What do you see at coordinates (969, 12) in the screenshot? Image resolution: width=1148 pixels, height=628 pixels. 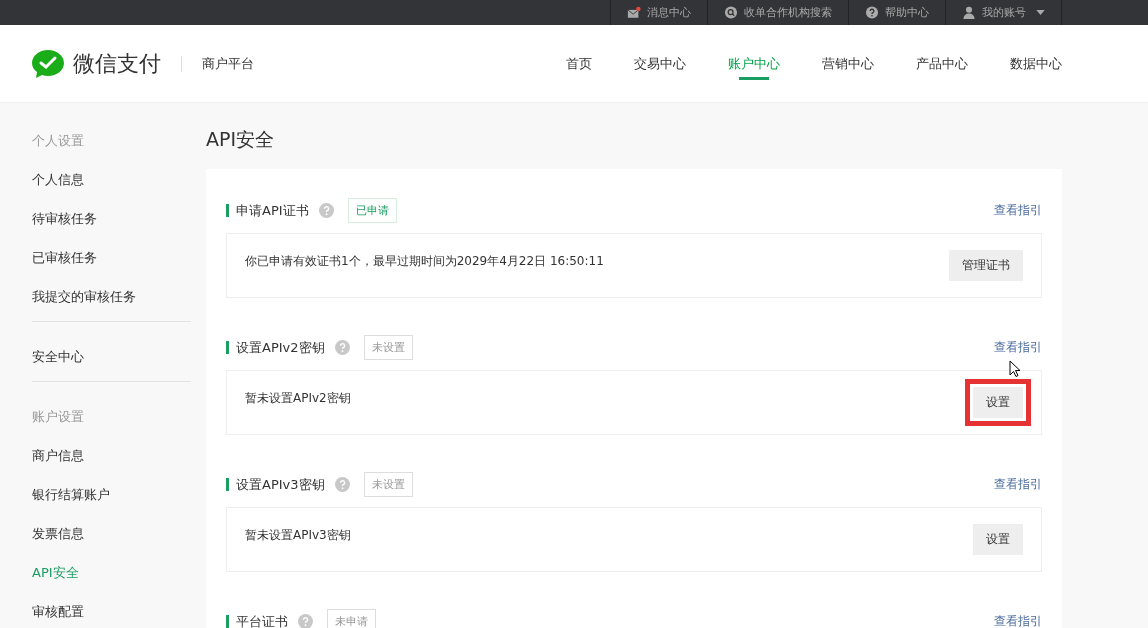 I see `user-icon` at bounding box center [969, 12].